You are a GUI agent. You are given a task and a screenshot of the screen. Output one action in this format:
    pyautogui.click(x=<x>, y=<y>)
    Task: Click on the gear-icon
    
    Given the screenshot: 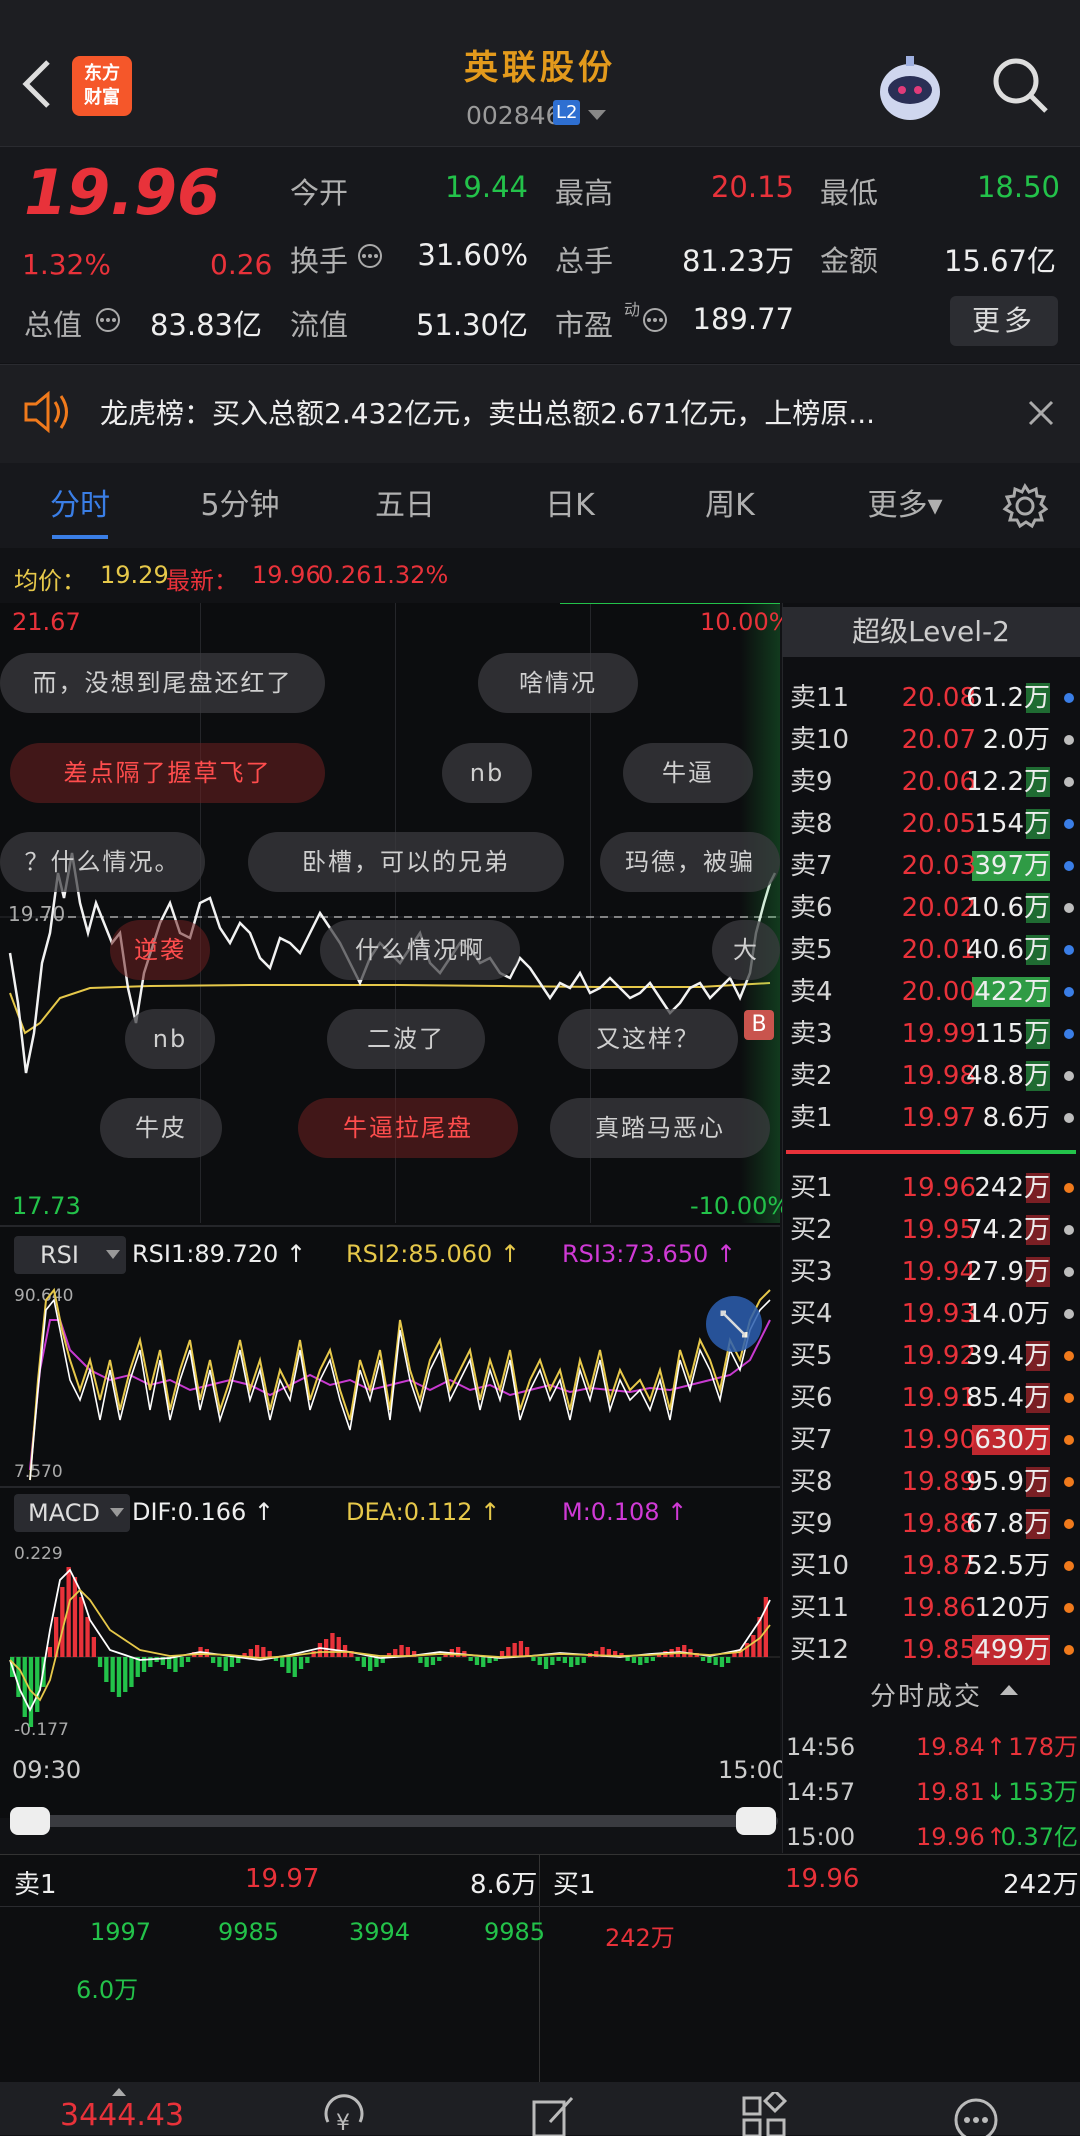 What is the action you would take?
    pyautogui.click(x=1025, y=506)
    